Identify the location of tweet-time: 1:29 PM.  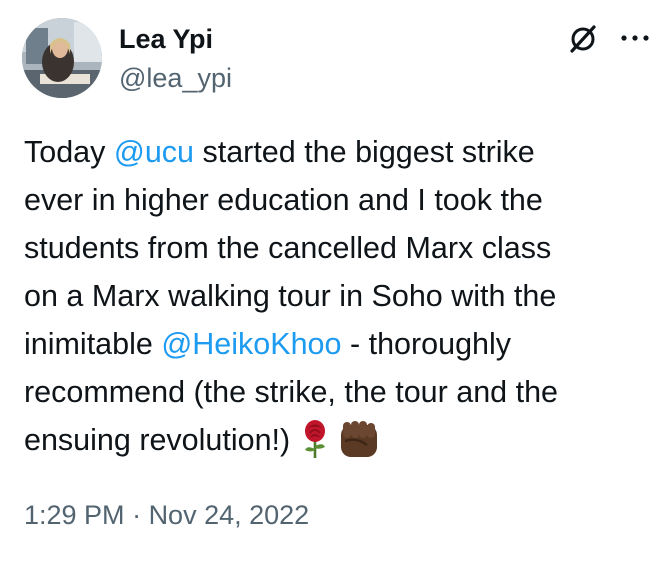
(74, 515).